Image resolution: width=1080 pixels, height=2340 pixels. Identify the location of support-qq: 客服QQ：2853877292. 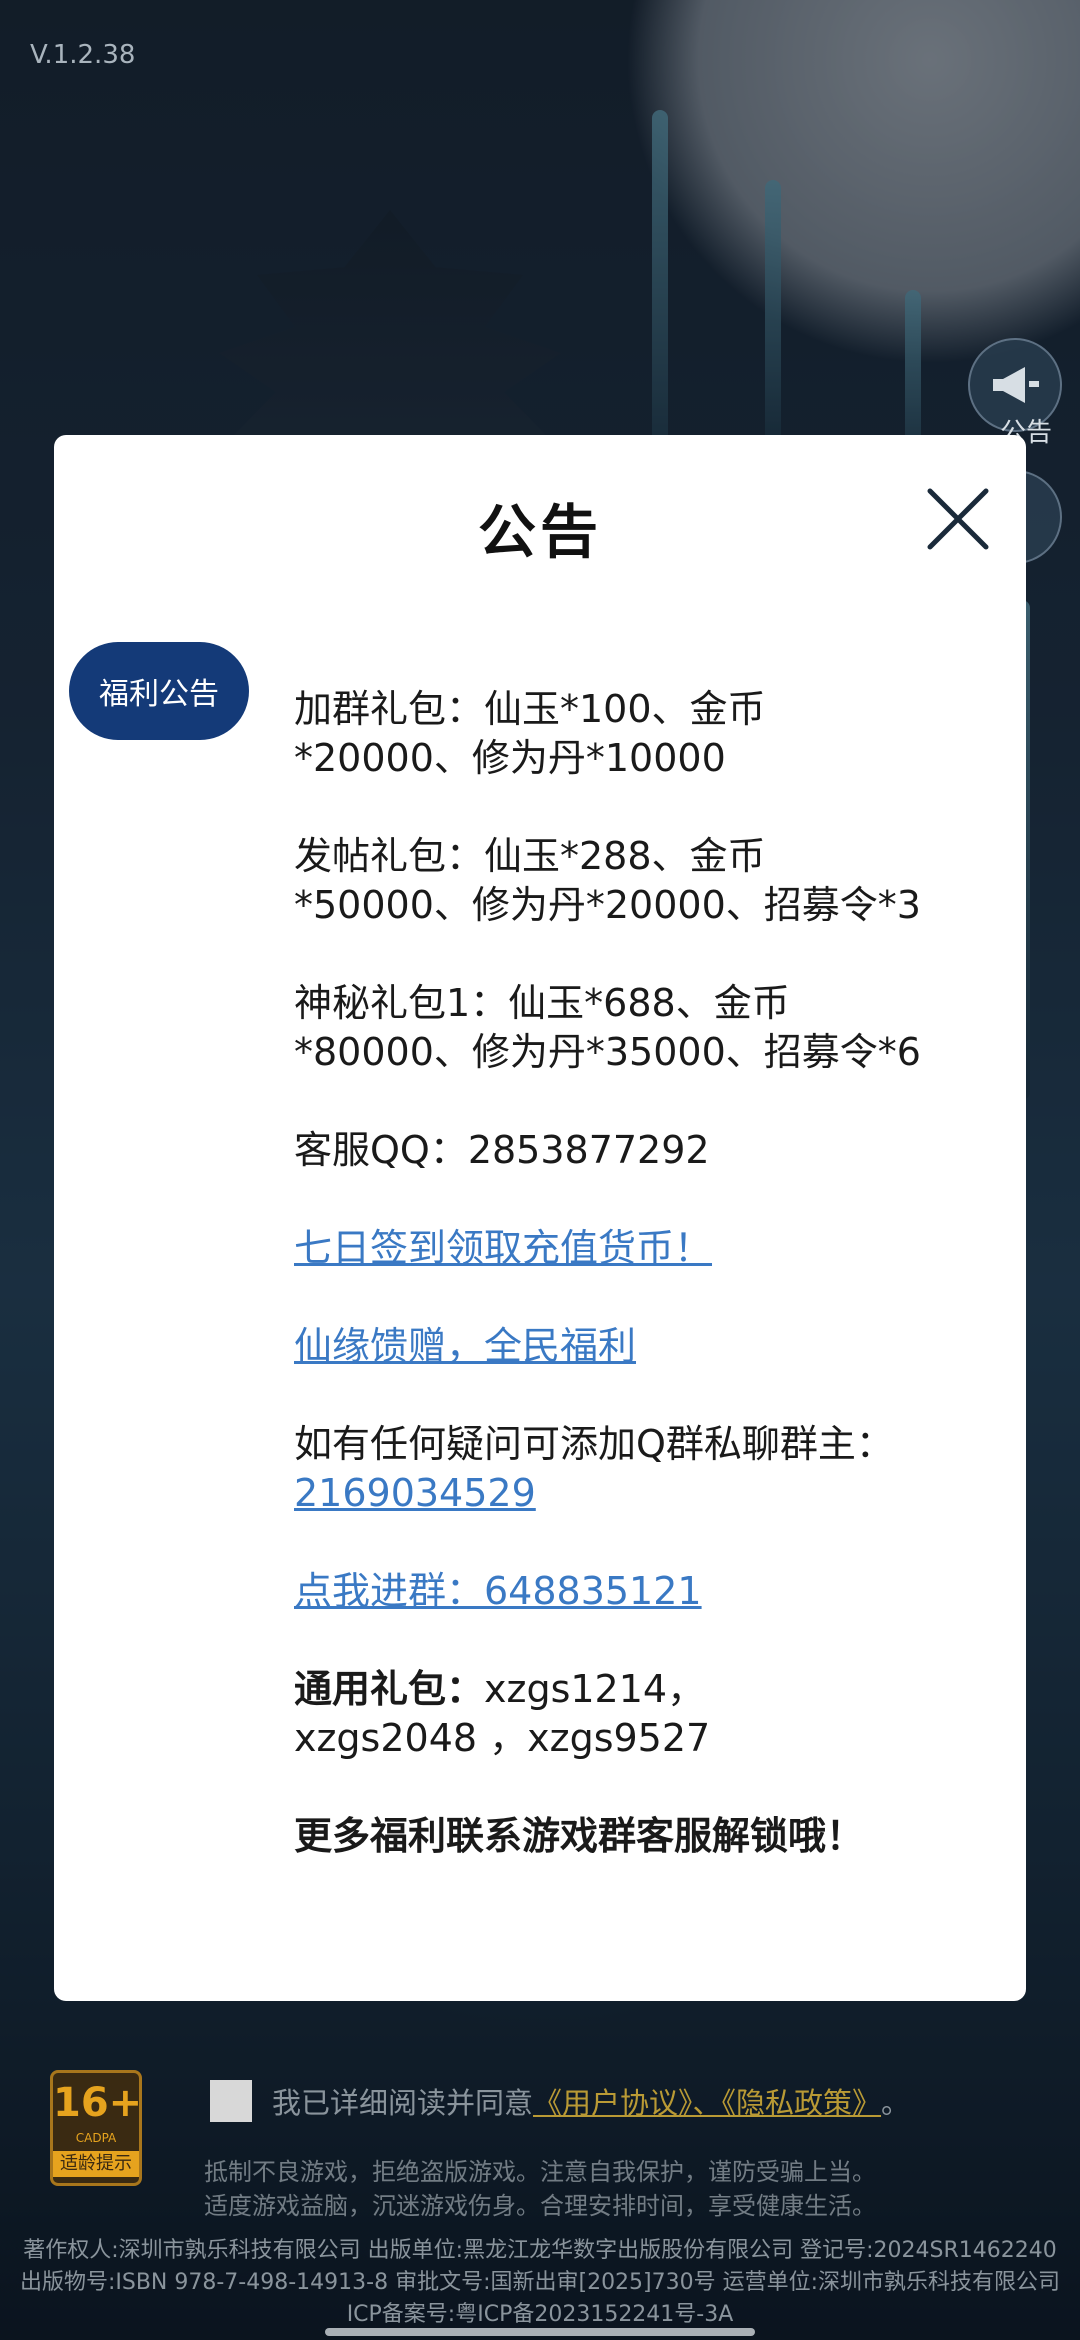
(502, 1150).